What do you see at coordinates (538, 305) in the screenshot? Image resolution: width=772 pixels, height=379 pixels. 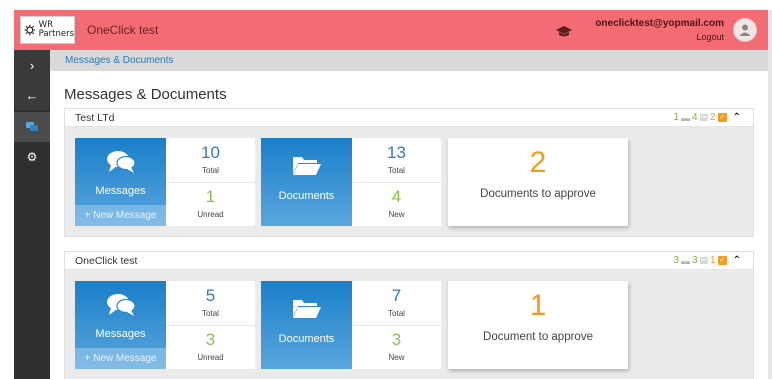 I see `approve-count: 1` at bounding box center [538, 305].